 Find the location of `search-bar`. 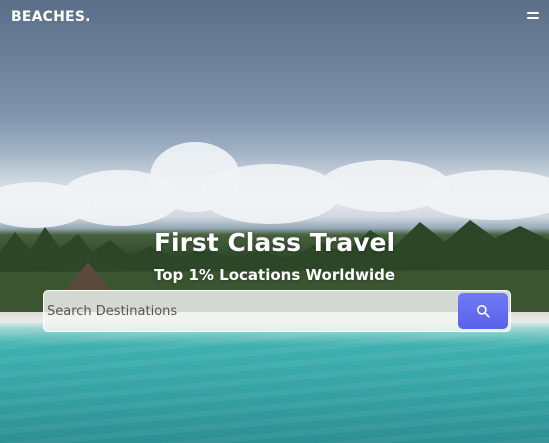

search-bar is located at coordinates (277, 311).